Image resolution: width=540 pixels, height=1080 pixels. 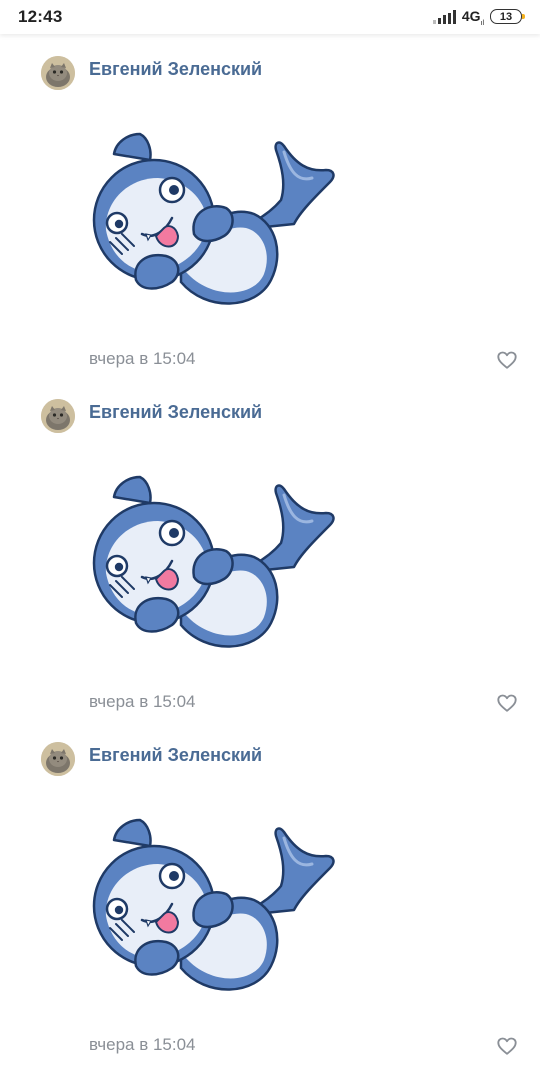 I want to click on signal-icon, so click(x=444, y=16).